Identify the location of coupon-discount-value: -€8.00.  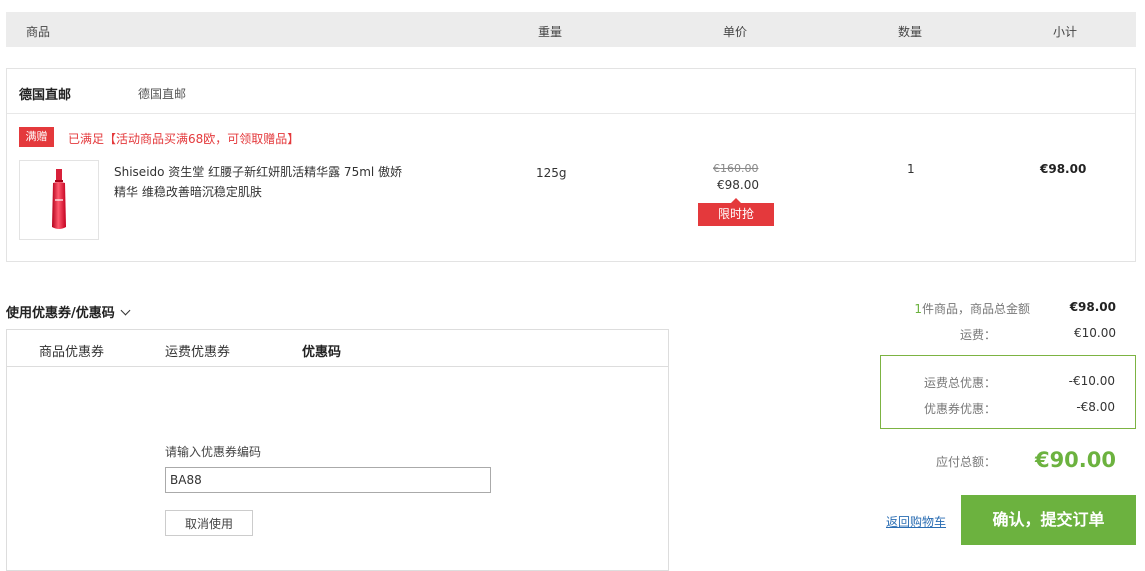
(1095, 407).